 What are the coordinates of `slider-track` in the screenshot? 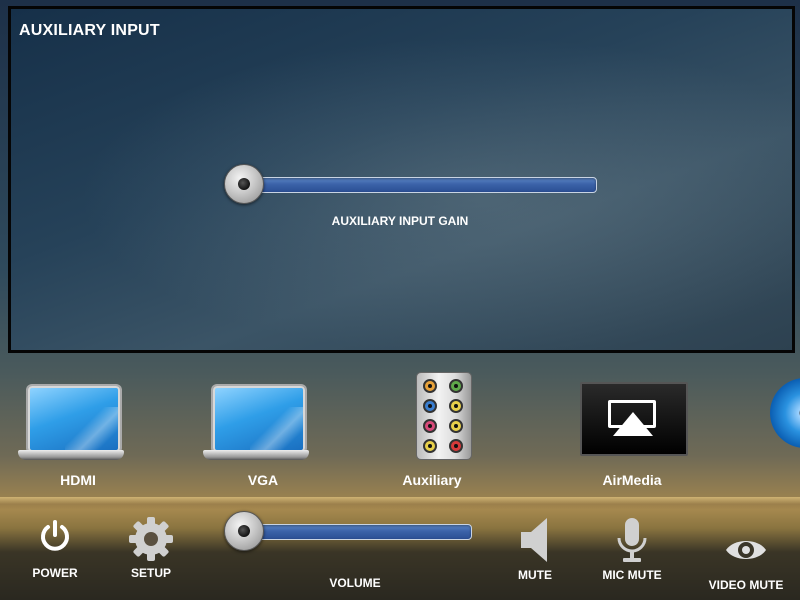 It's located at (418, 185).